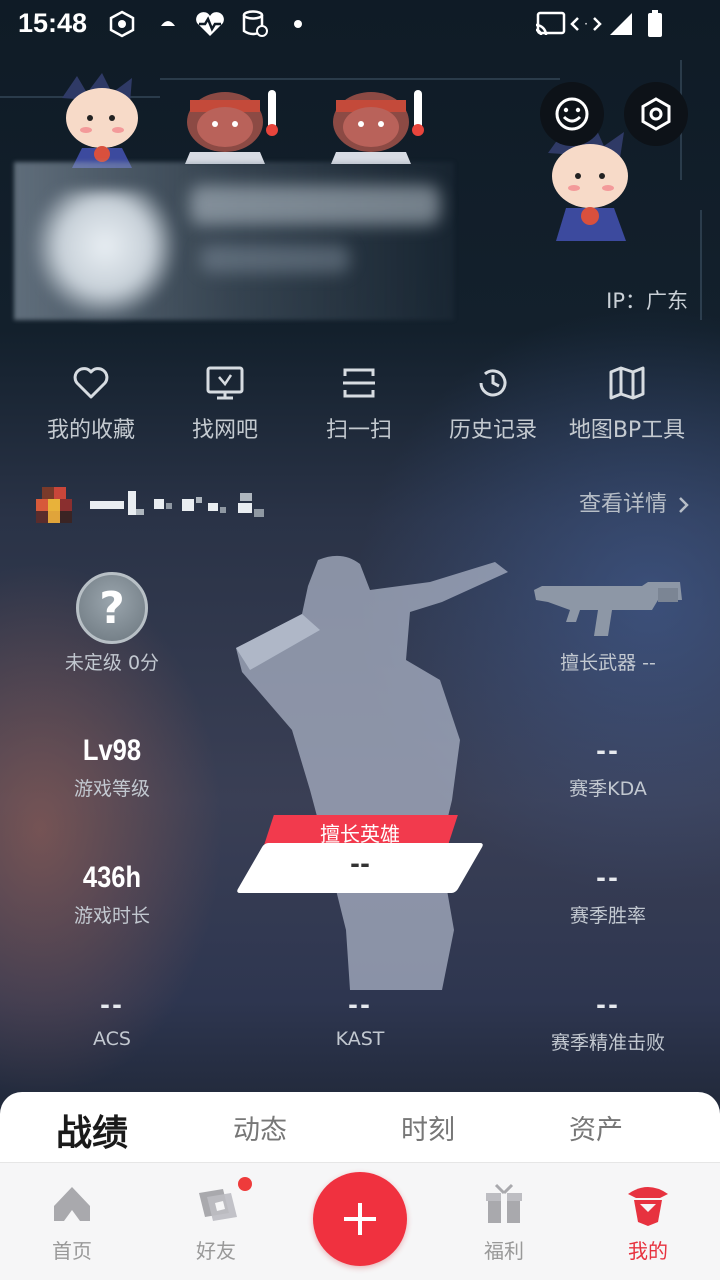 This screenshot has width=720, height=1280. I want to click on level-label: 游戏等级, so click(111, 789).